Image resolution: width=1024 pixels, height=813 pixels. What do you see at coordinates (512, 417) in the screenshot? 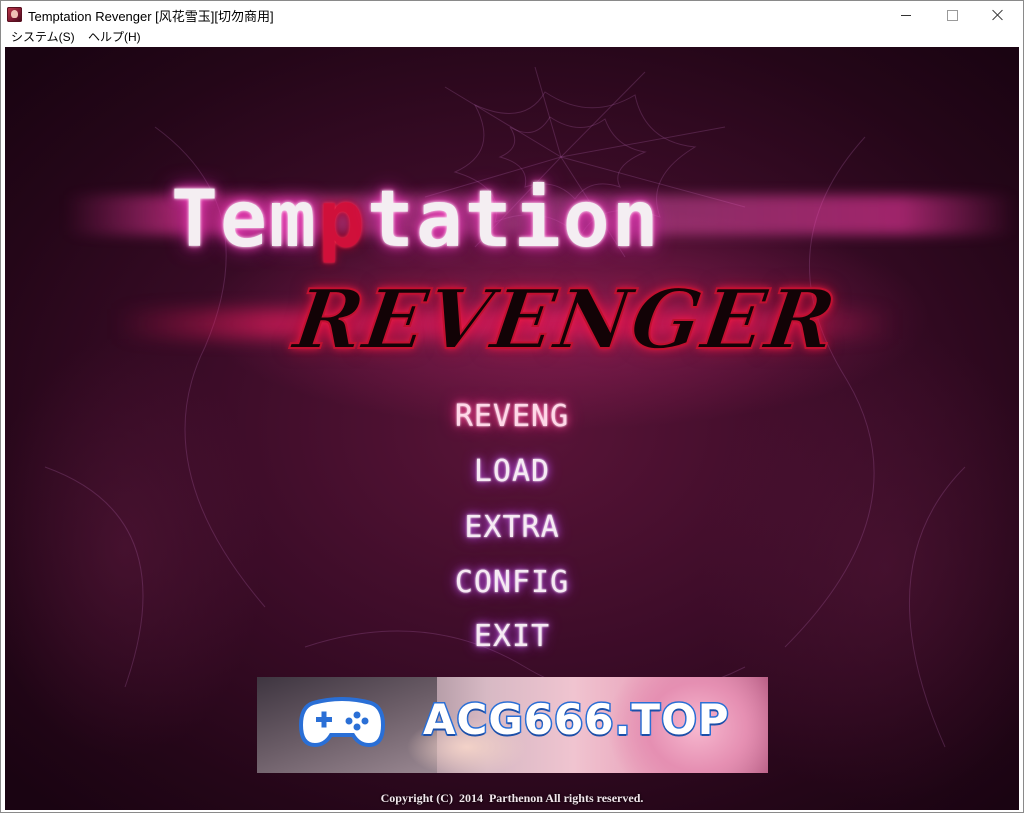
I see `reveng-button: REVENG` at bounding box center [512, 417].